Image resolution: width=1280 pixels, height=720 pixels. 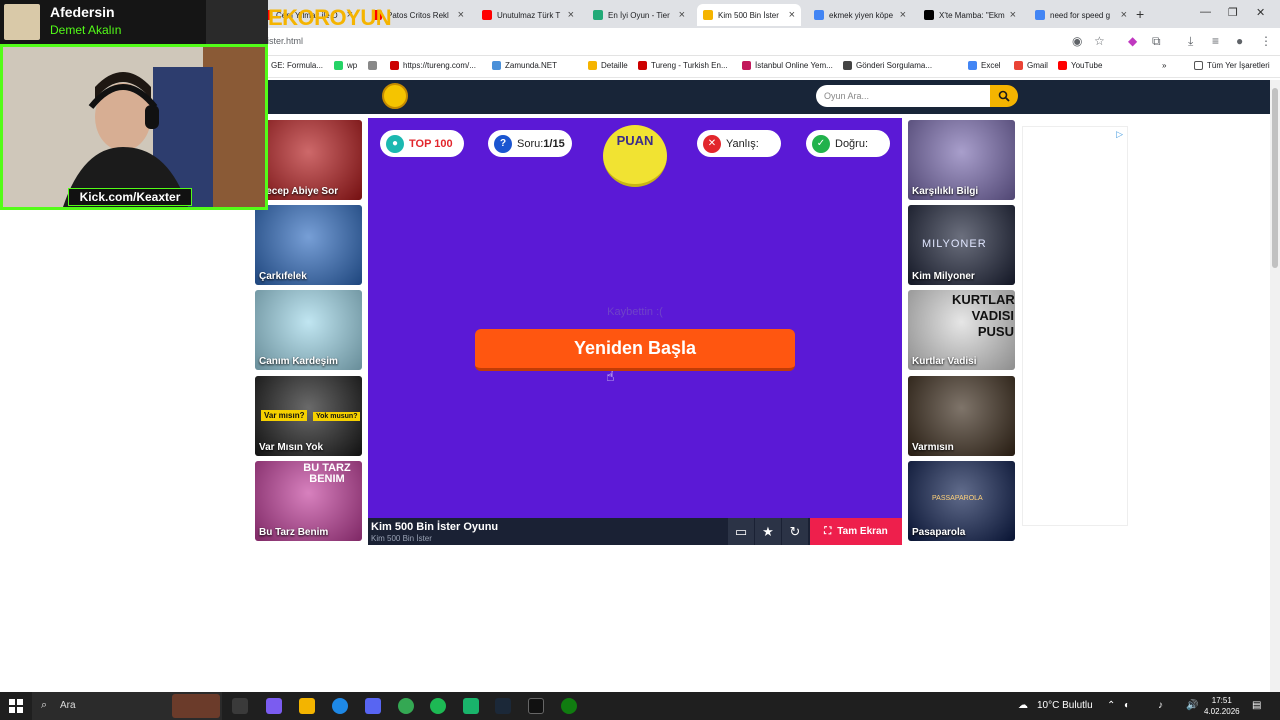 What do you see at coordinates (345, 65) in the screenshot?
I see `bookmark-item: wp` at bounding box center [345, 65].